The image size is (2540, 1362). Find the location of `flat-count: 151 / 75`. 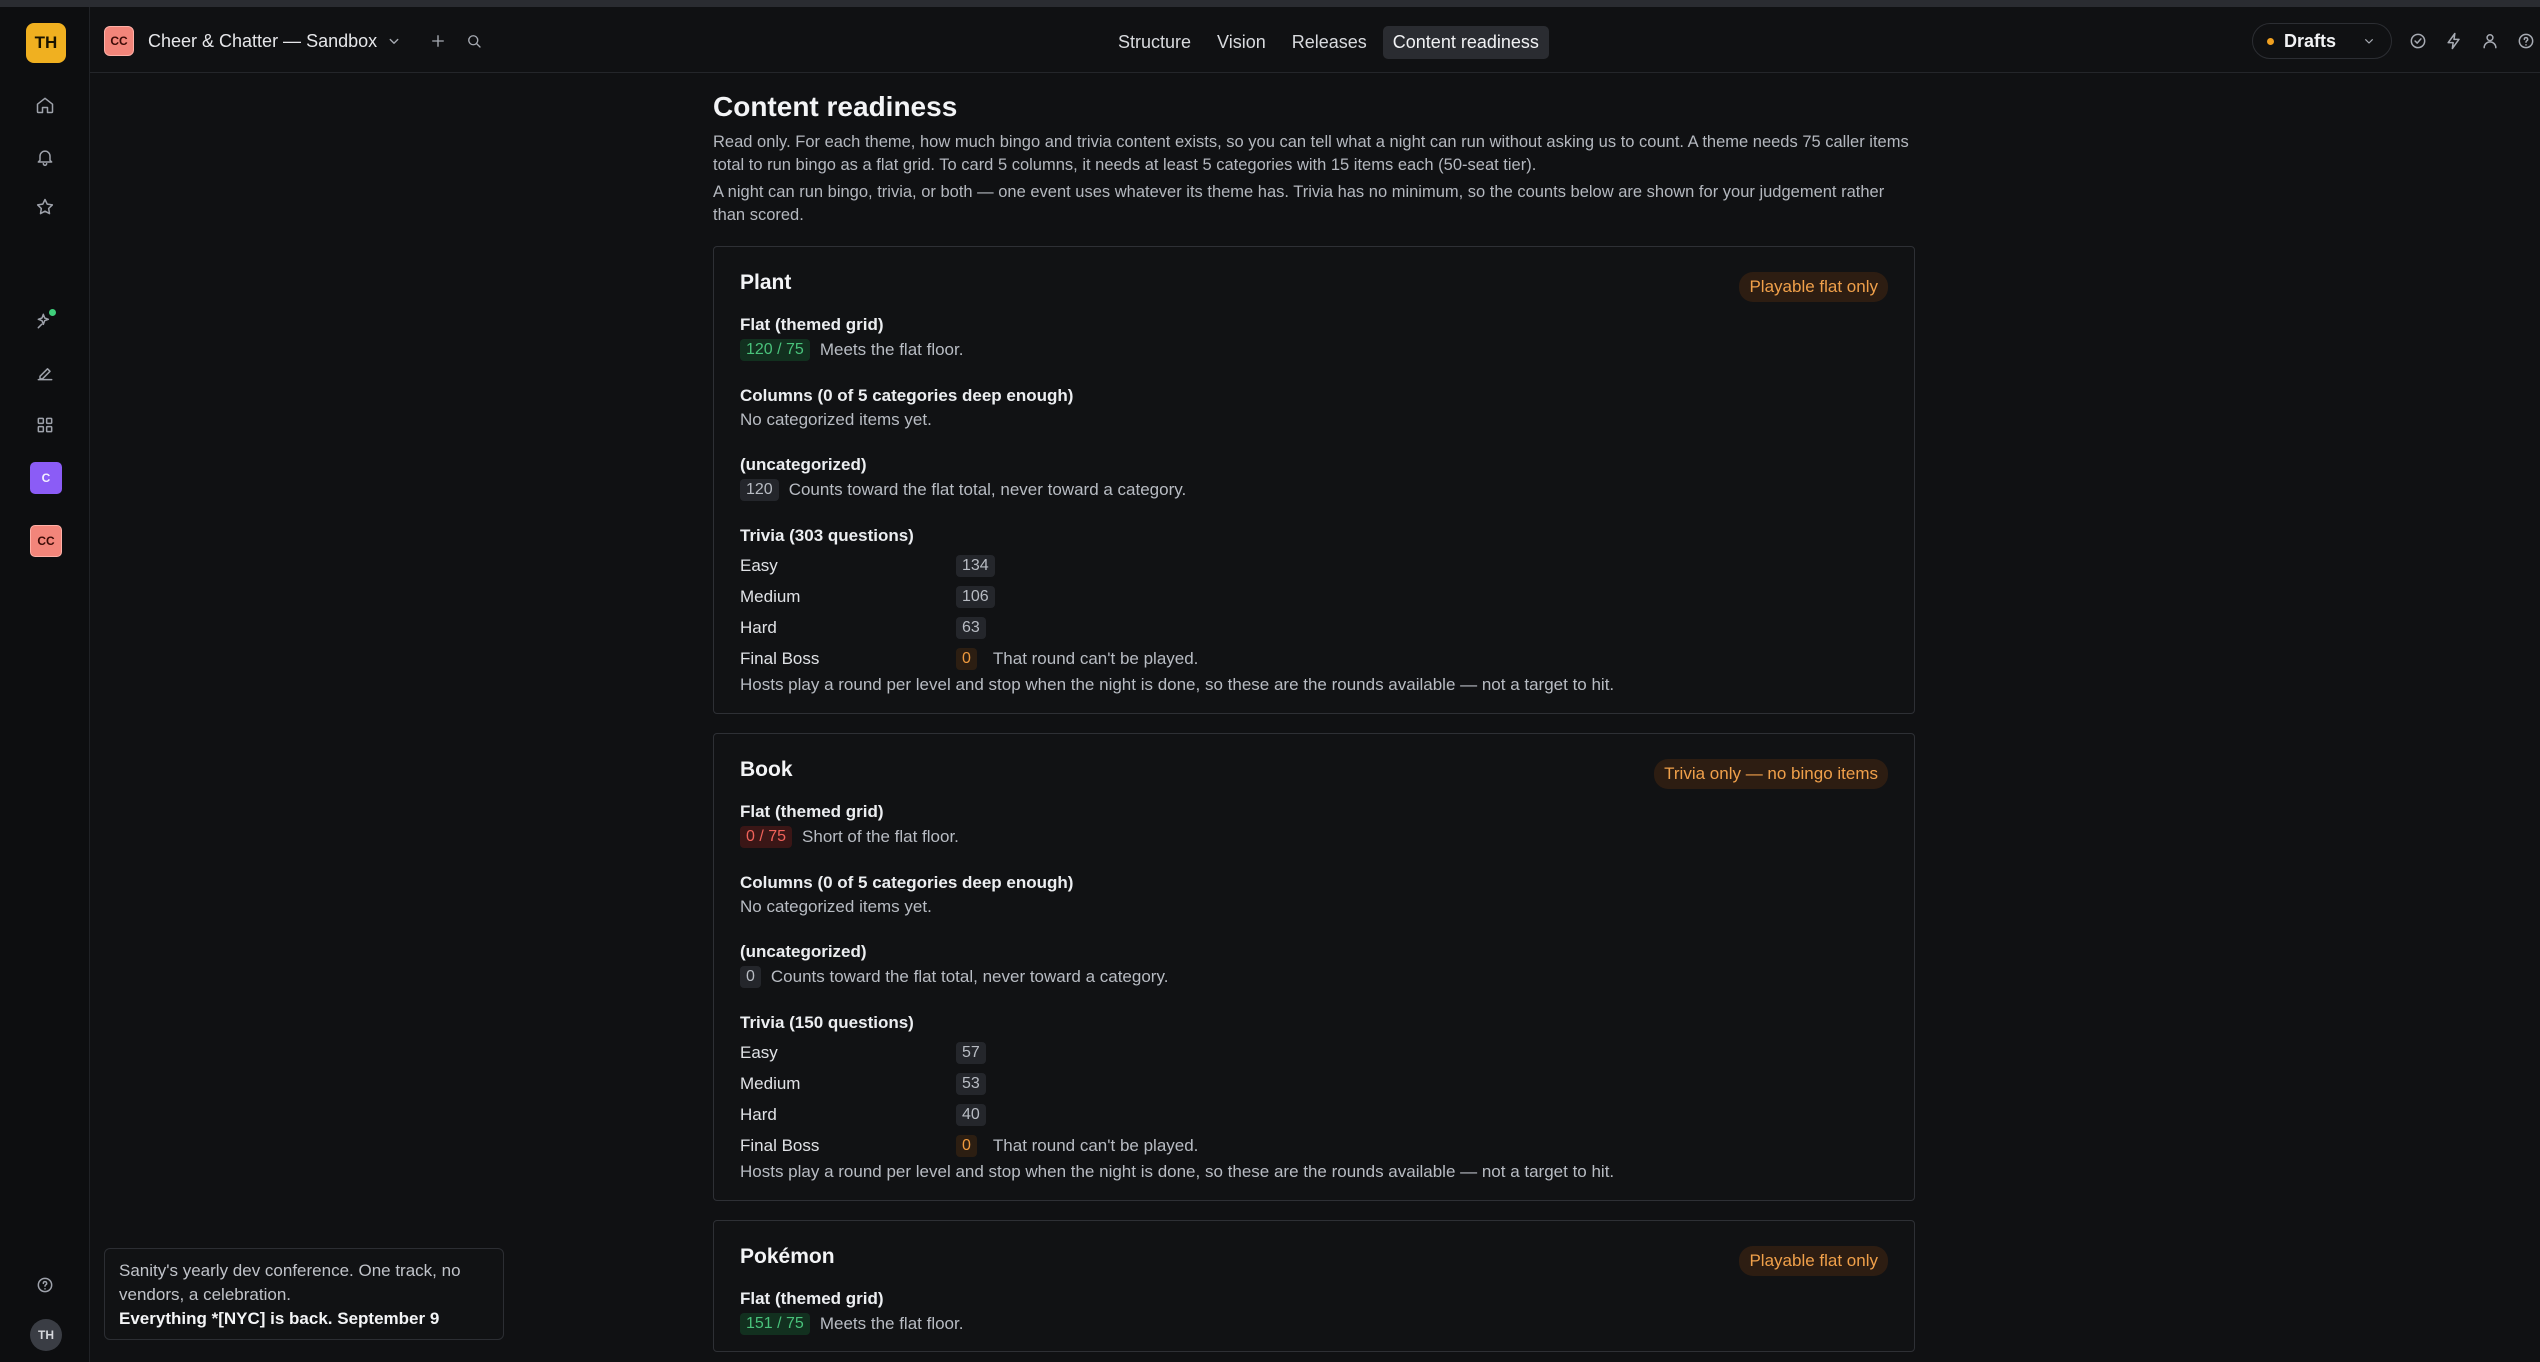

flat-count: 151 / 75 is located at coordinates (775, 1324).